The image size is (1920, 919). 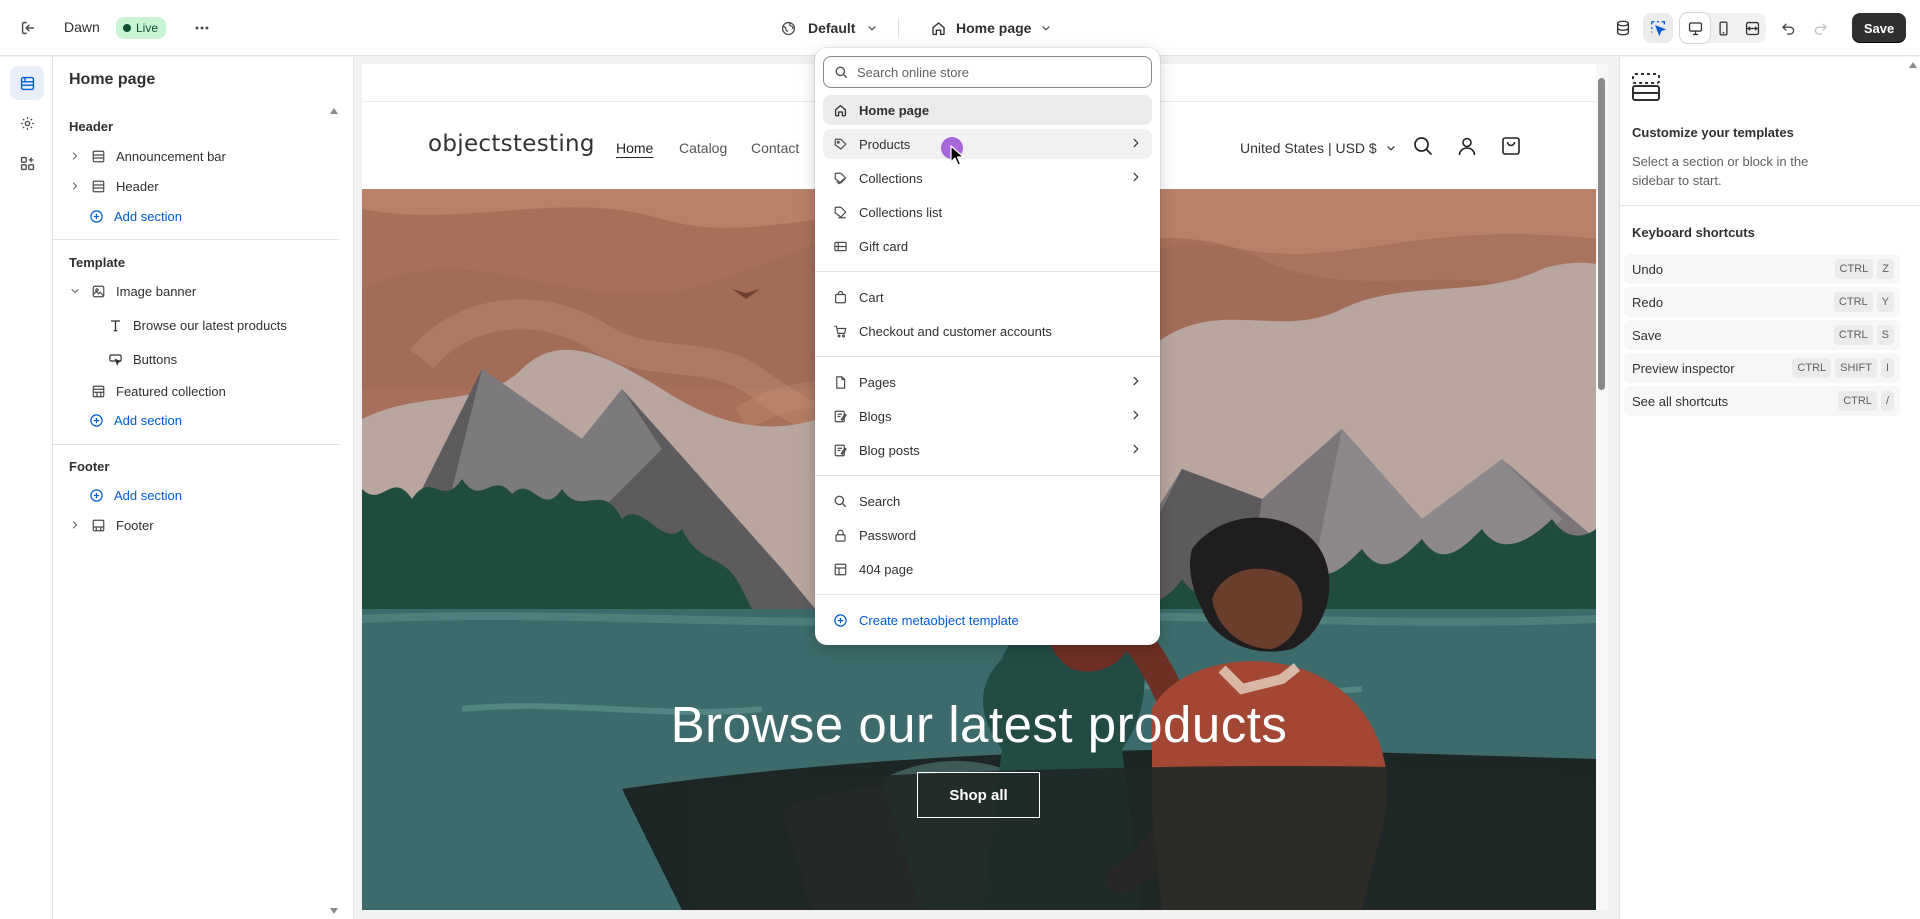 I want to click on sidebar-item-label: Footer, so click(x=135, y=525).